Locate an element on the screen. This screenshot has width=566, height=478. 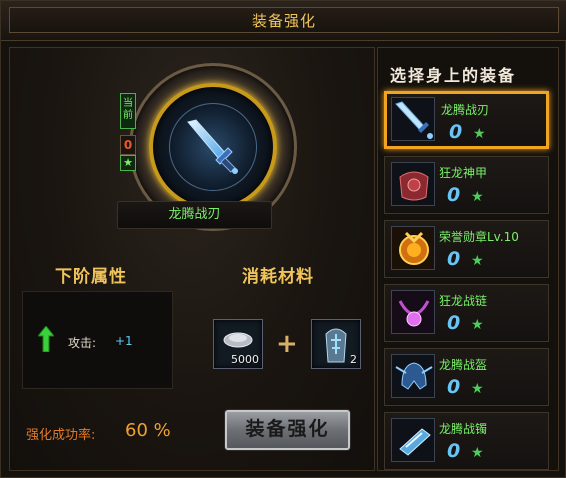
current-badge: 当前 is located at coordinates (128, 111).